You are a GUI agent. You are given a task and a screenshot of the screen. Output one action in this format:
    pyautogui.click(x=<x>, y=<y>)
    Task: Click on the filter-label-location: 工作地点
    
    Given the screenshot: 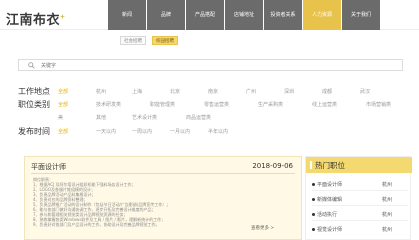 What is the action you would take?
    pyautogui.click(x=34, y=91)
    